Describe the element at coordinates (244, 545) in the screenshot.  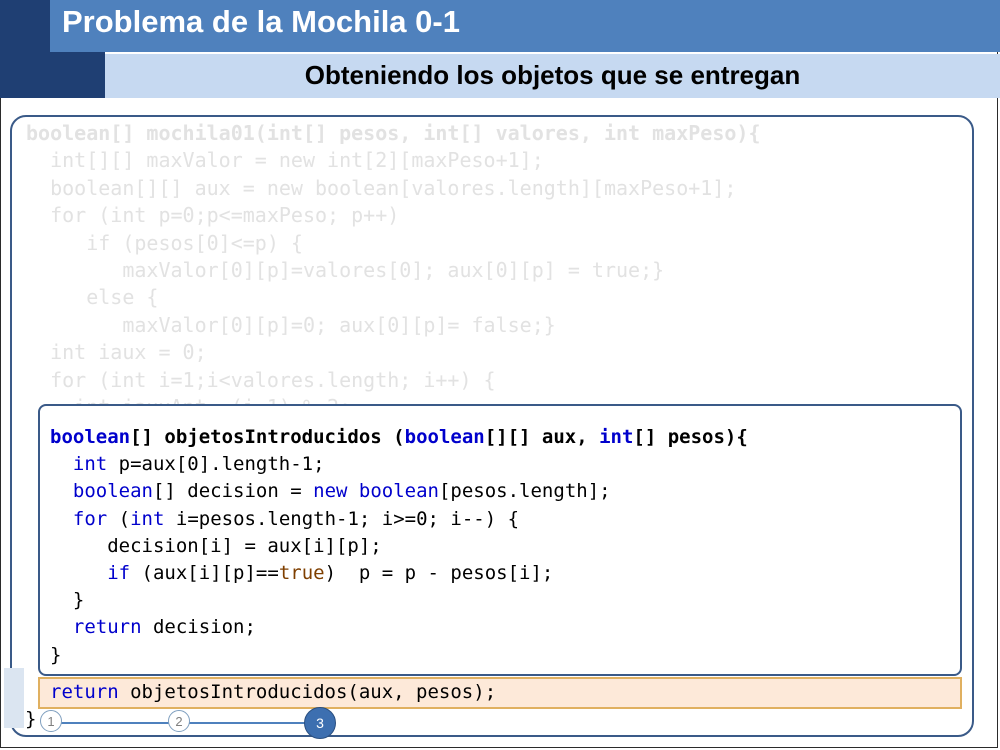
I see `code-text: decision[i] = aux[i][p];` at that location.